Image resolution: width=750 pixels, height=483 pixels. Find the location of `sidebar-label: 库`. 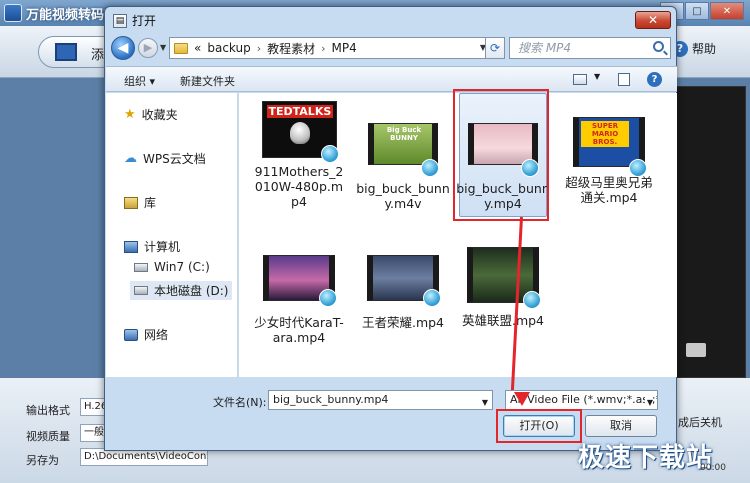

sidebar-label: 库 is located at coordinates (150, 203).